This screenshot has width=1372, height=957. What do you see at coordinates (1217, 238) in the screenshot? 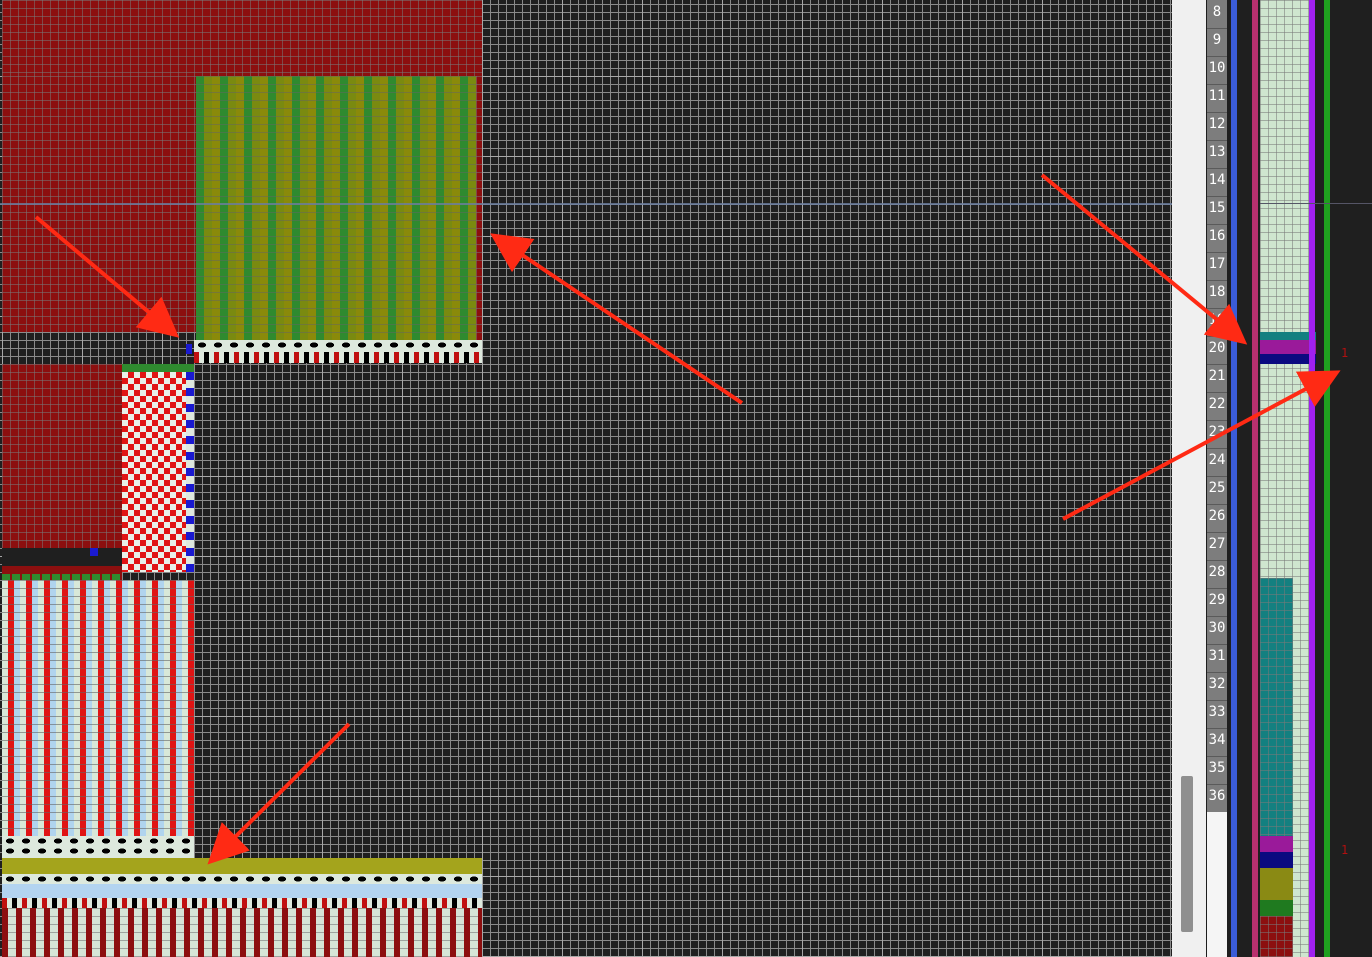
I see `row-number: 16` at bounding box center [1217, 238].